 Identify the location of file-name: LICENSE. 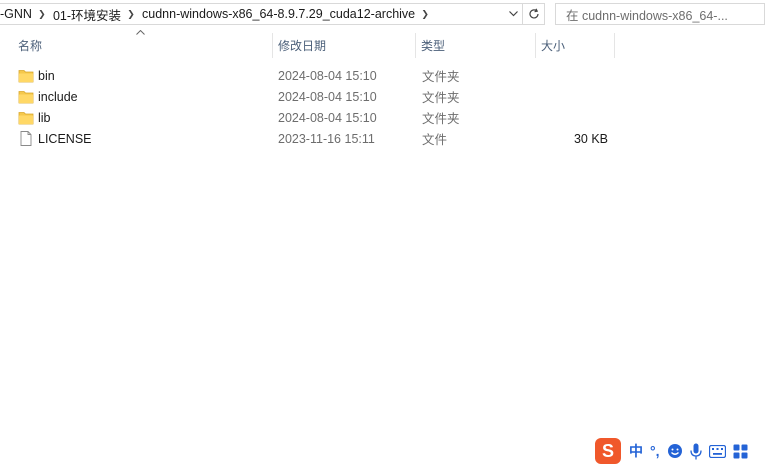
(65, 138).